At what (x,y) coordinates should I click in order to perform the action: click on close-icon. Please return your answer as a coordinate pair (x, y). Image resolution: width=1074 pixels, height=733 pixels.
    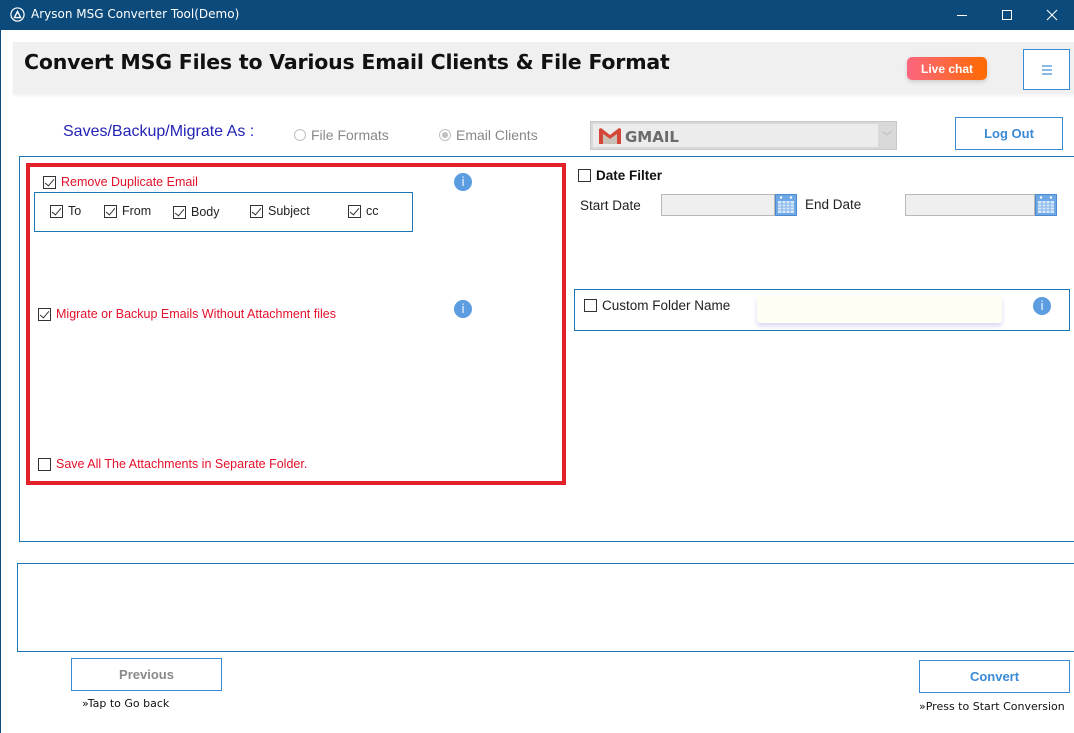
    Looking at the image, I should click on (1052, 15).